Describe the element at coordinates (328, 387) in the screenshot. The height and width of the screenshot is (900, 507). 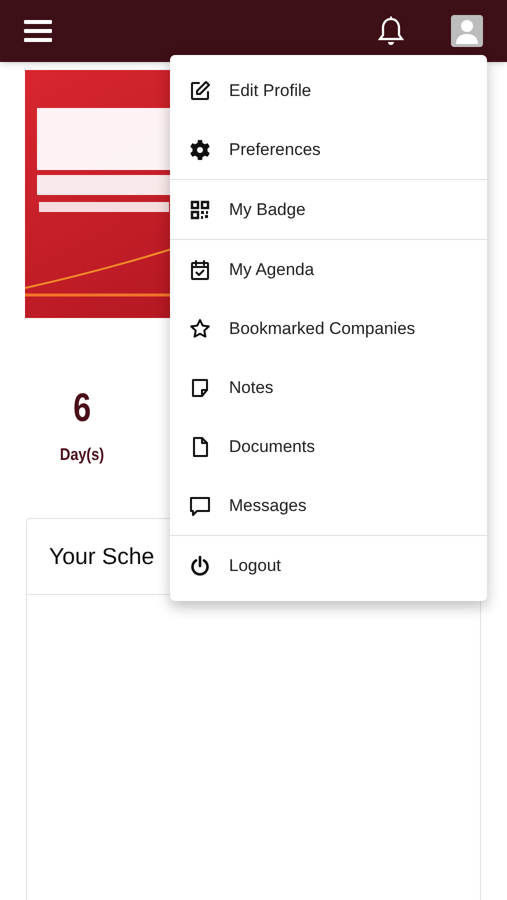
I see `menu-item: Notes` at that location.